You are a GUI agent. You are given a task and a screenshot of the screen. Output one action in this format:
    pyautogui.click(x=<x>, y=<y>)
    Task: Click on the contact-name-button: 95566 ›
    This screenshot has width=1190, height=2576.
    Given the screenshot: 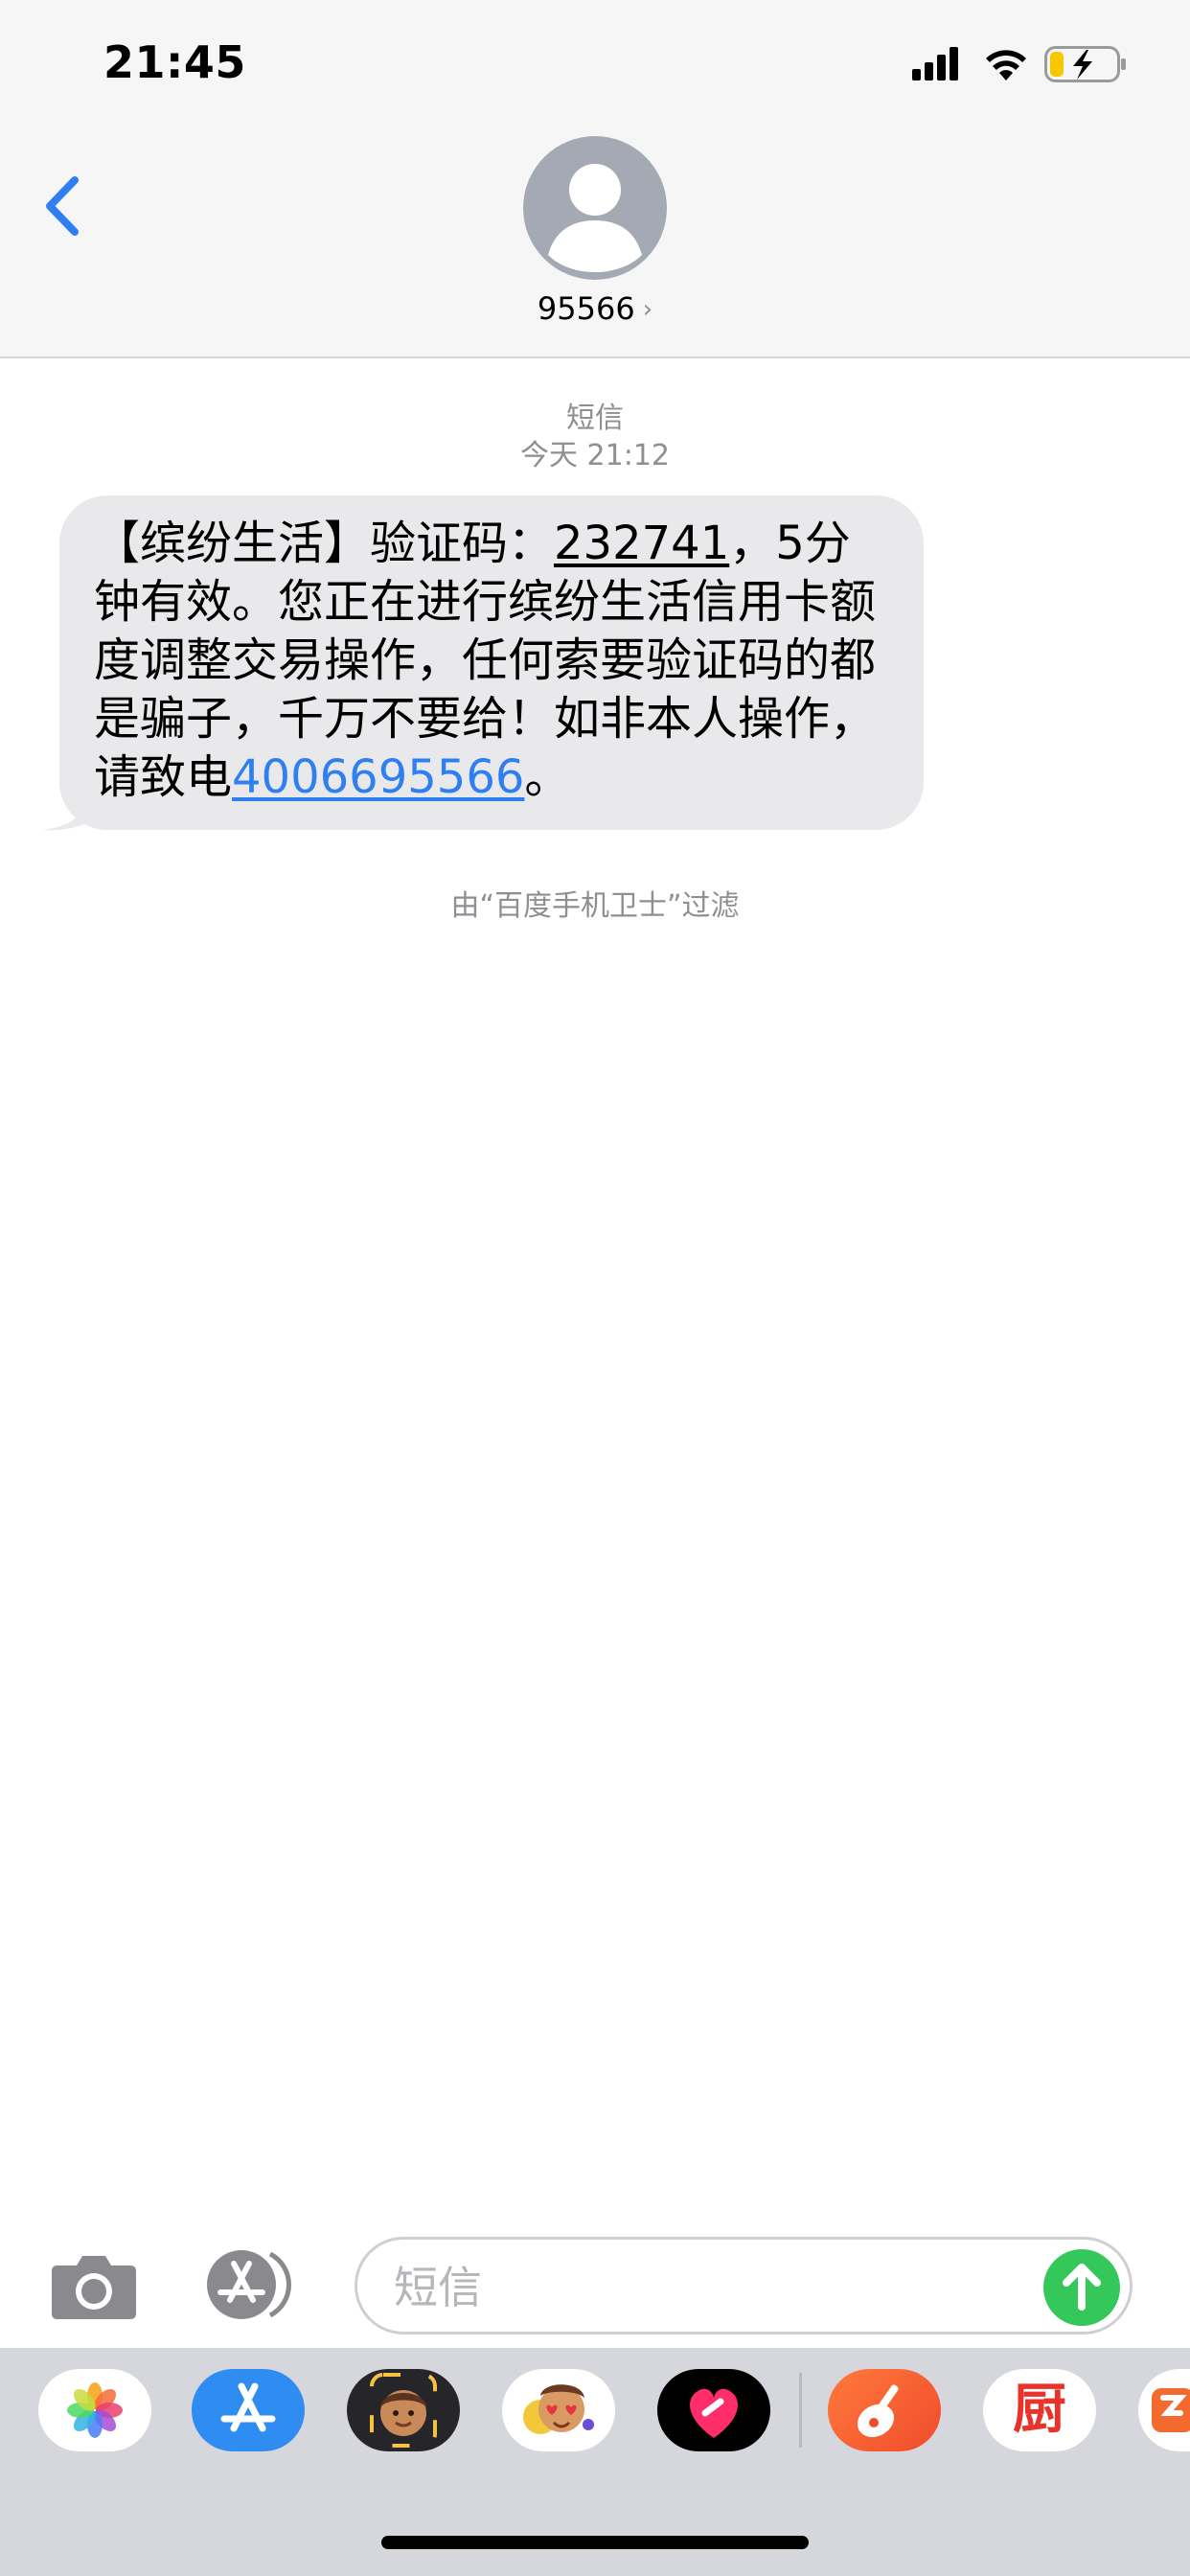 What is the action you would take?
    pyautogui.click(x=595, y=308)
    